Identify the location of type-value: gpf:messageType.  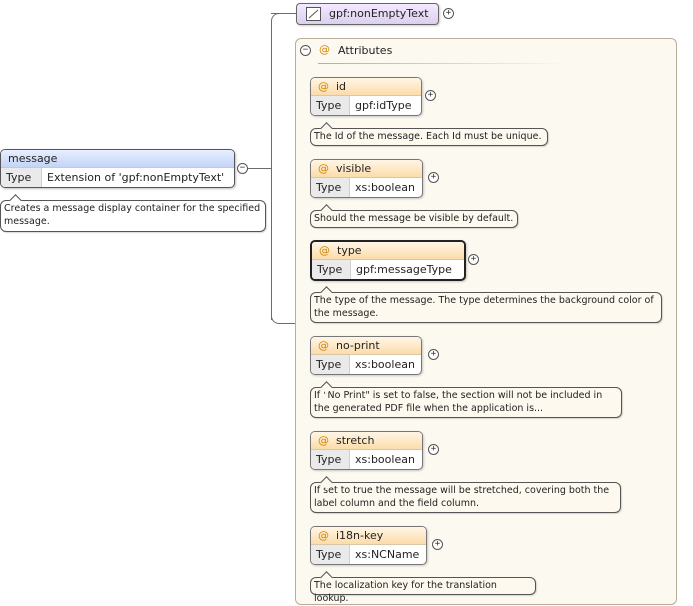
(404, 269).